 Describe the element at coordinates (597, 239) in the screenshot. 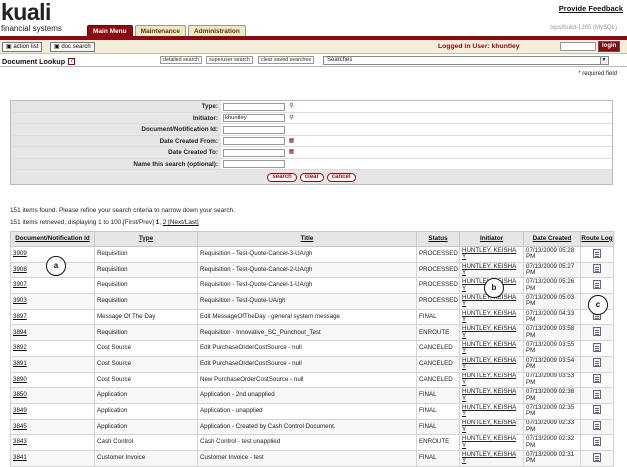

I see `column-header-route-log: Route Log` at that location.